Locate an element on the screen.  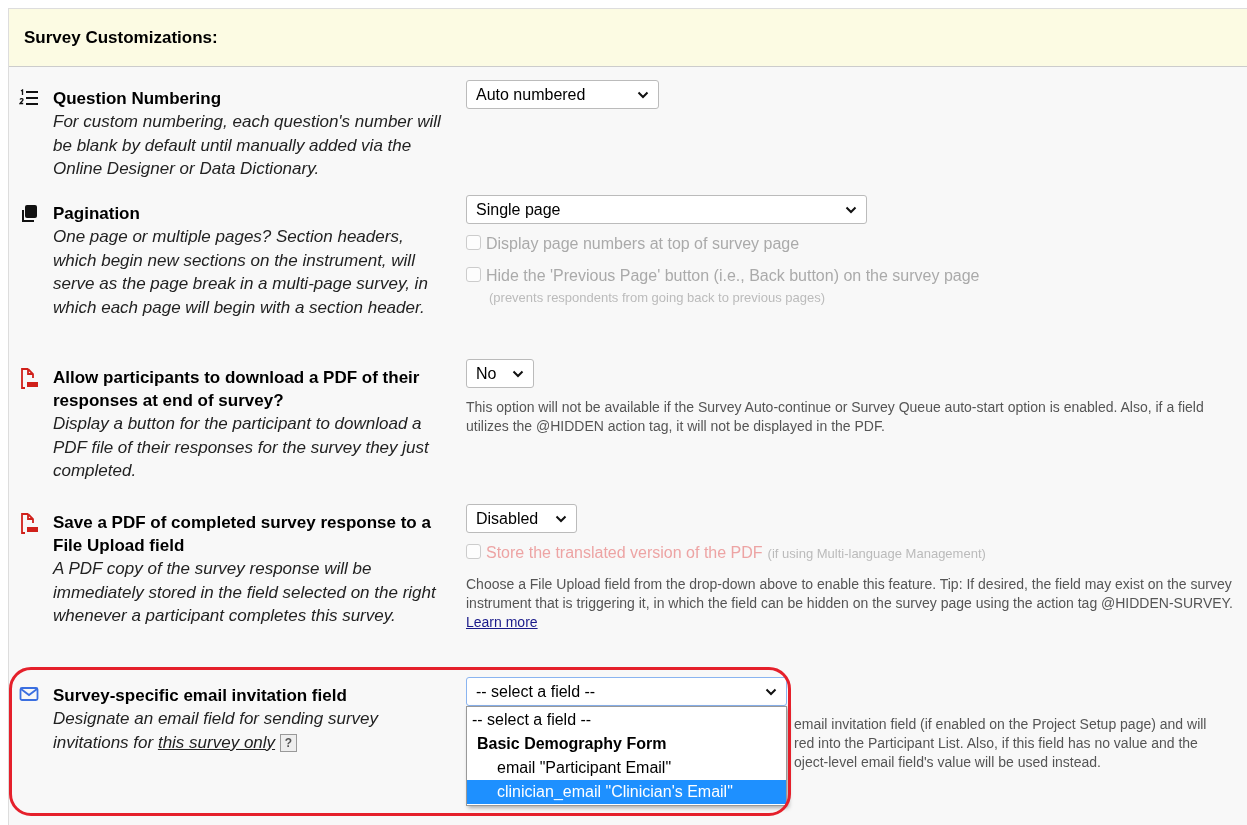
dropdown-option: email "Participant Email" is located at coordinates (626, 768).